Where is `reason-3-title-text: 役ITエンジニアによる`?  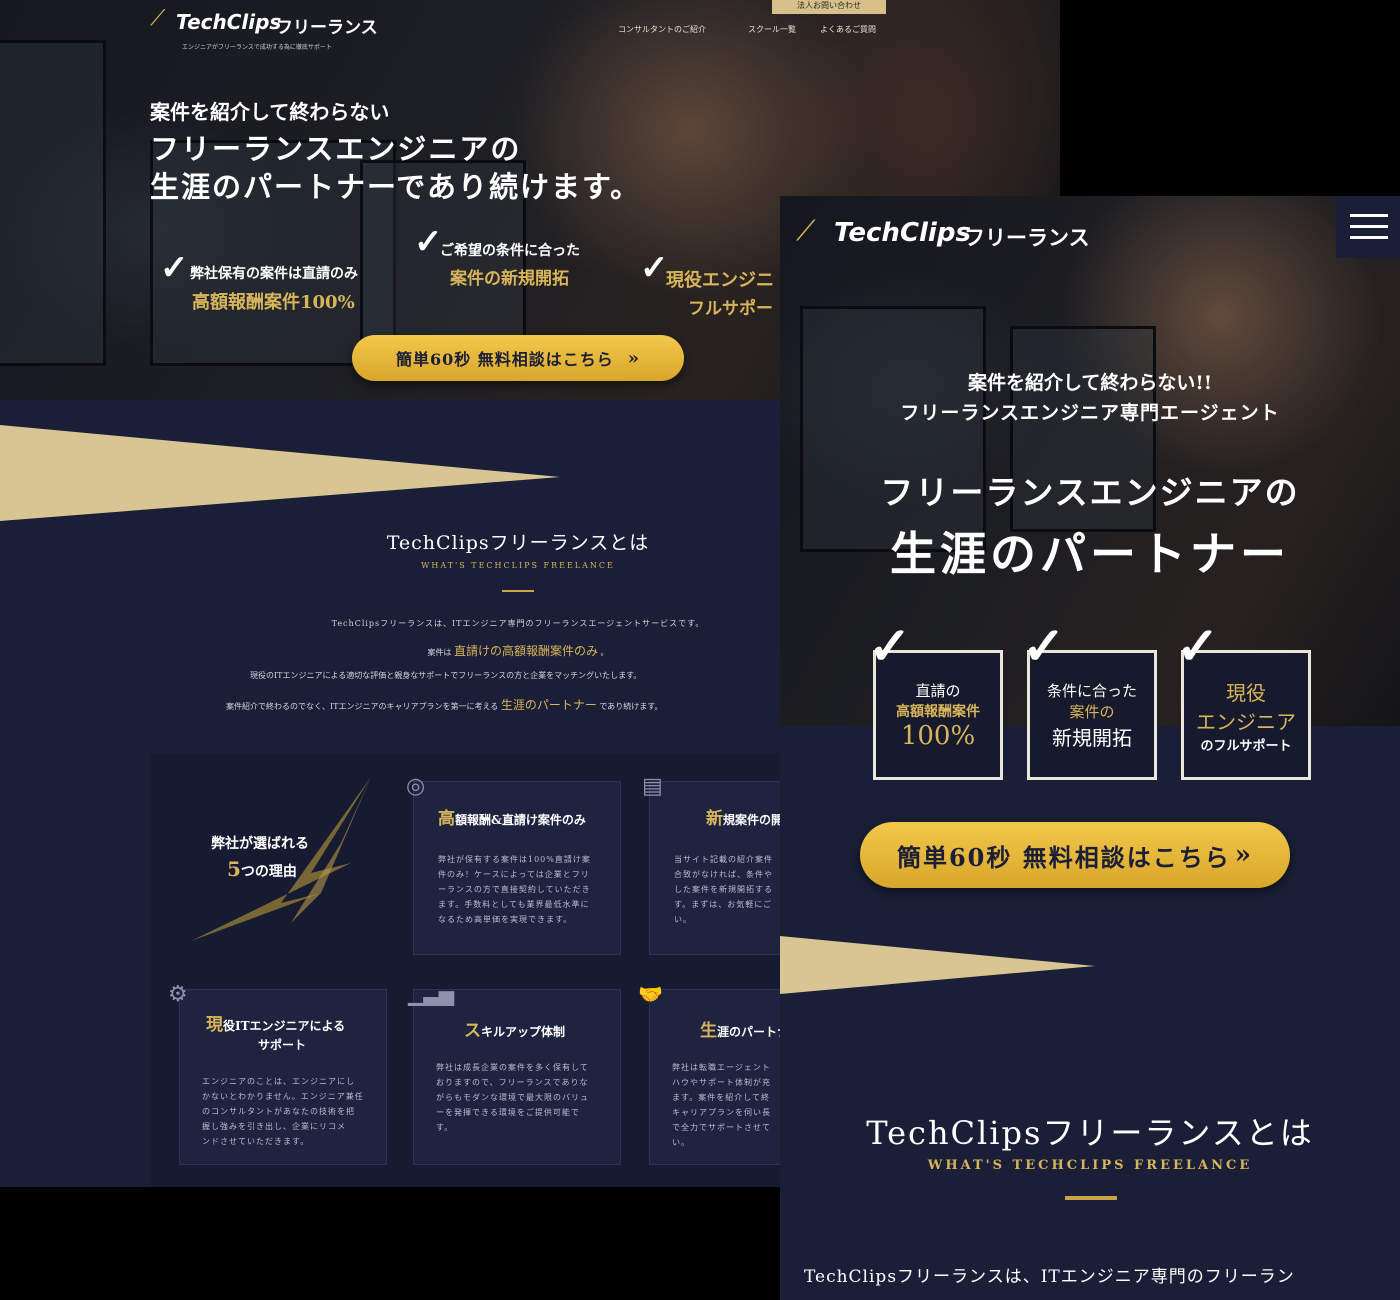 reason-3-title-text: 役ITエンジニアによる is located at coordinates (284, 1026).